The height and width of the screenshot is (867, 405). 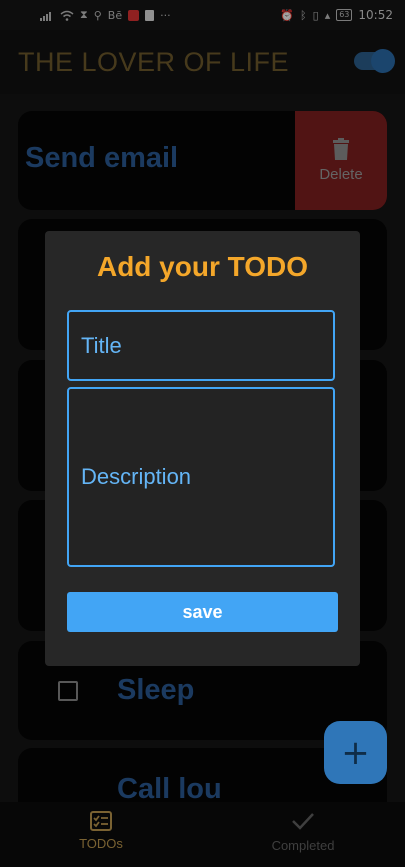 What do you see at coordinates (303, 831) in the screenshot?
I see `nav-tab-completed: Completed` at bounding box center [303, 831].